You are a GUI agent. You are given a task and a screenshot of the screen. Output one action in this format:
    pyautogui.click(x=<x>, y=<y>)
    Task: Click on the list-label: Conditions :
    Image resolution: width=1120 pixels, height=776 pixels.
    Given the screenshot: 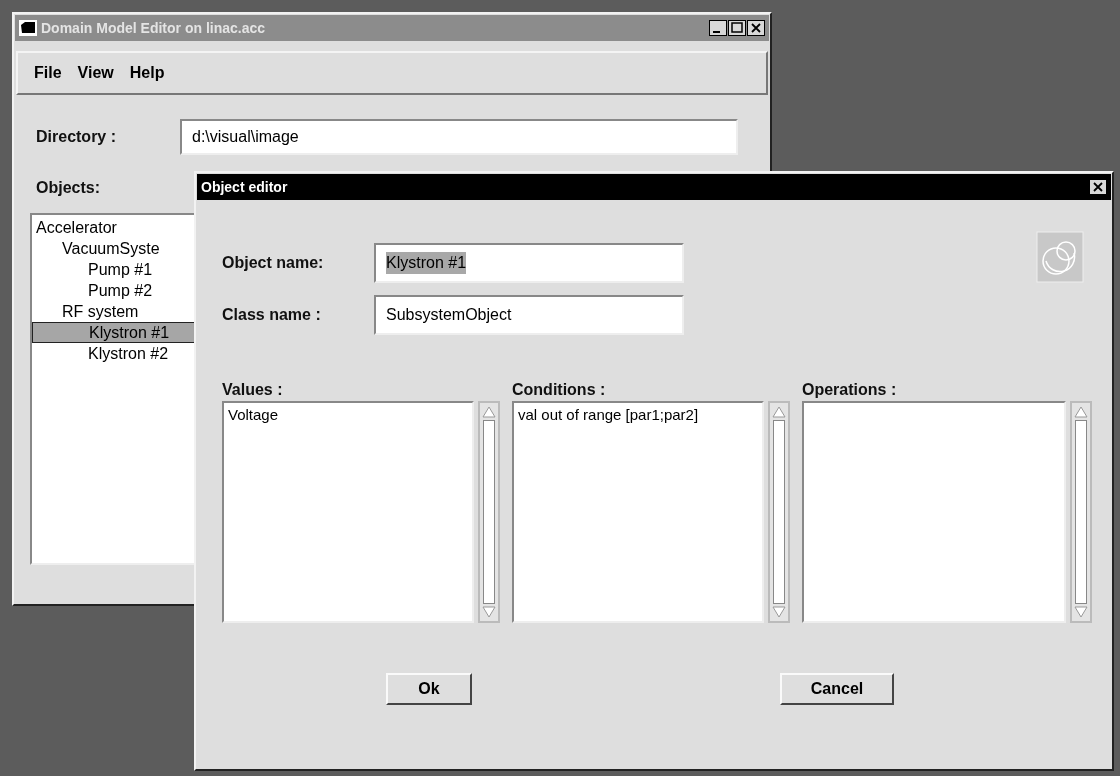 What is the action you would take?
    pyautogui.click(x=559, y=390)
    